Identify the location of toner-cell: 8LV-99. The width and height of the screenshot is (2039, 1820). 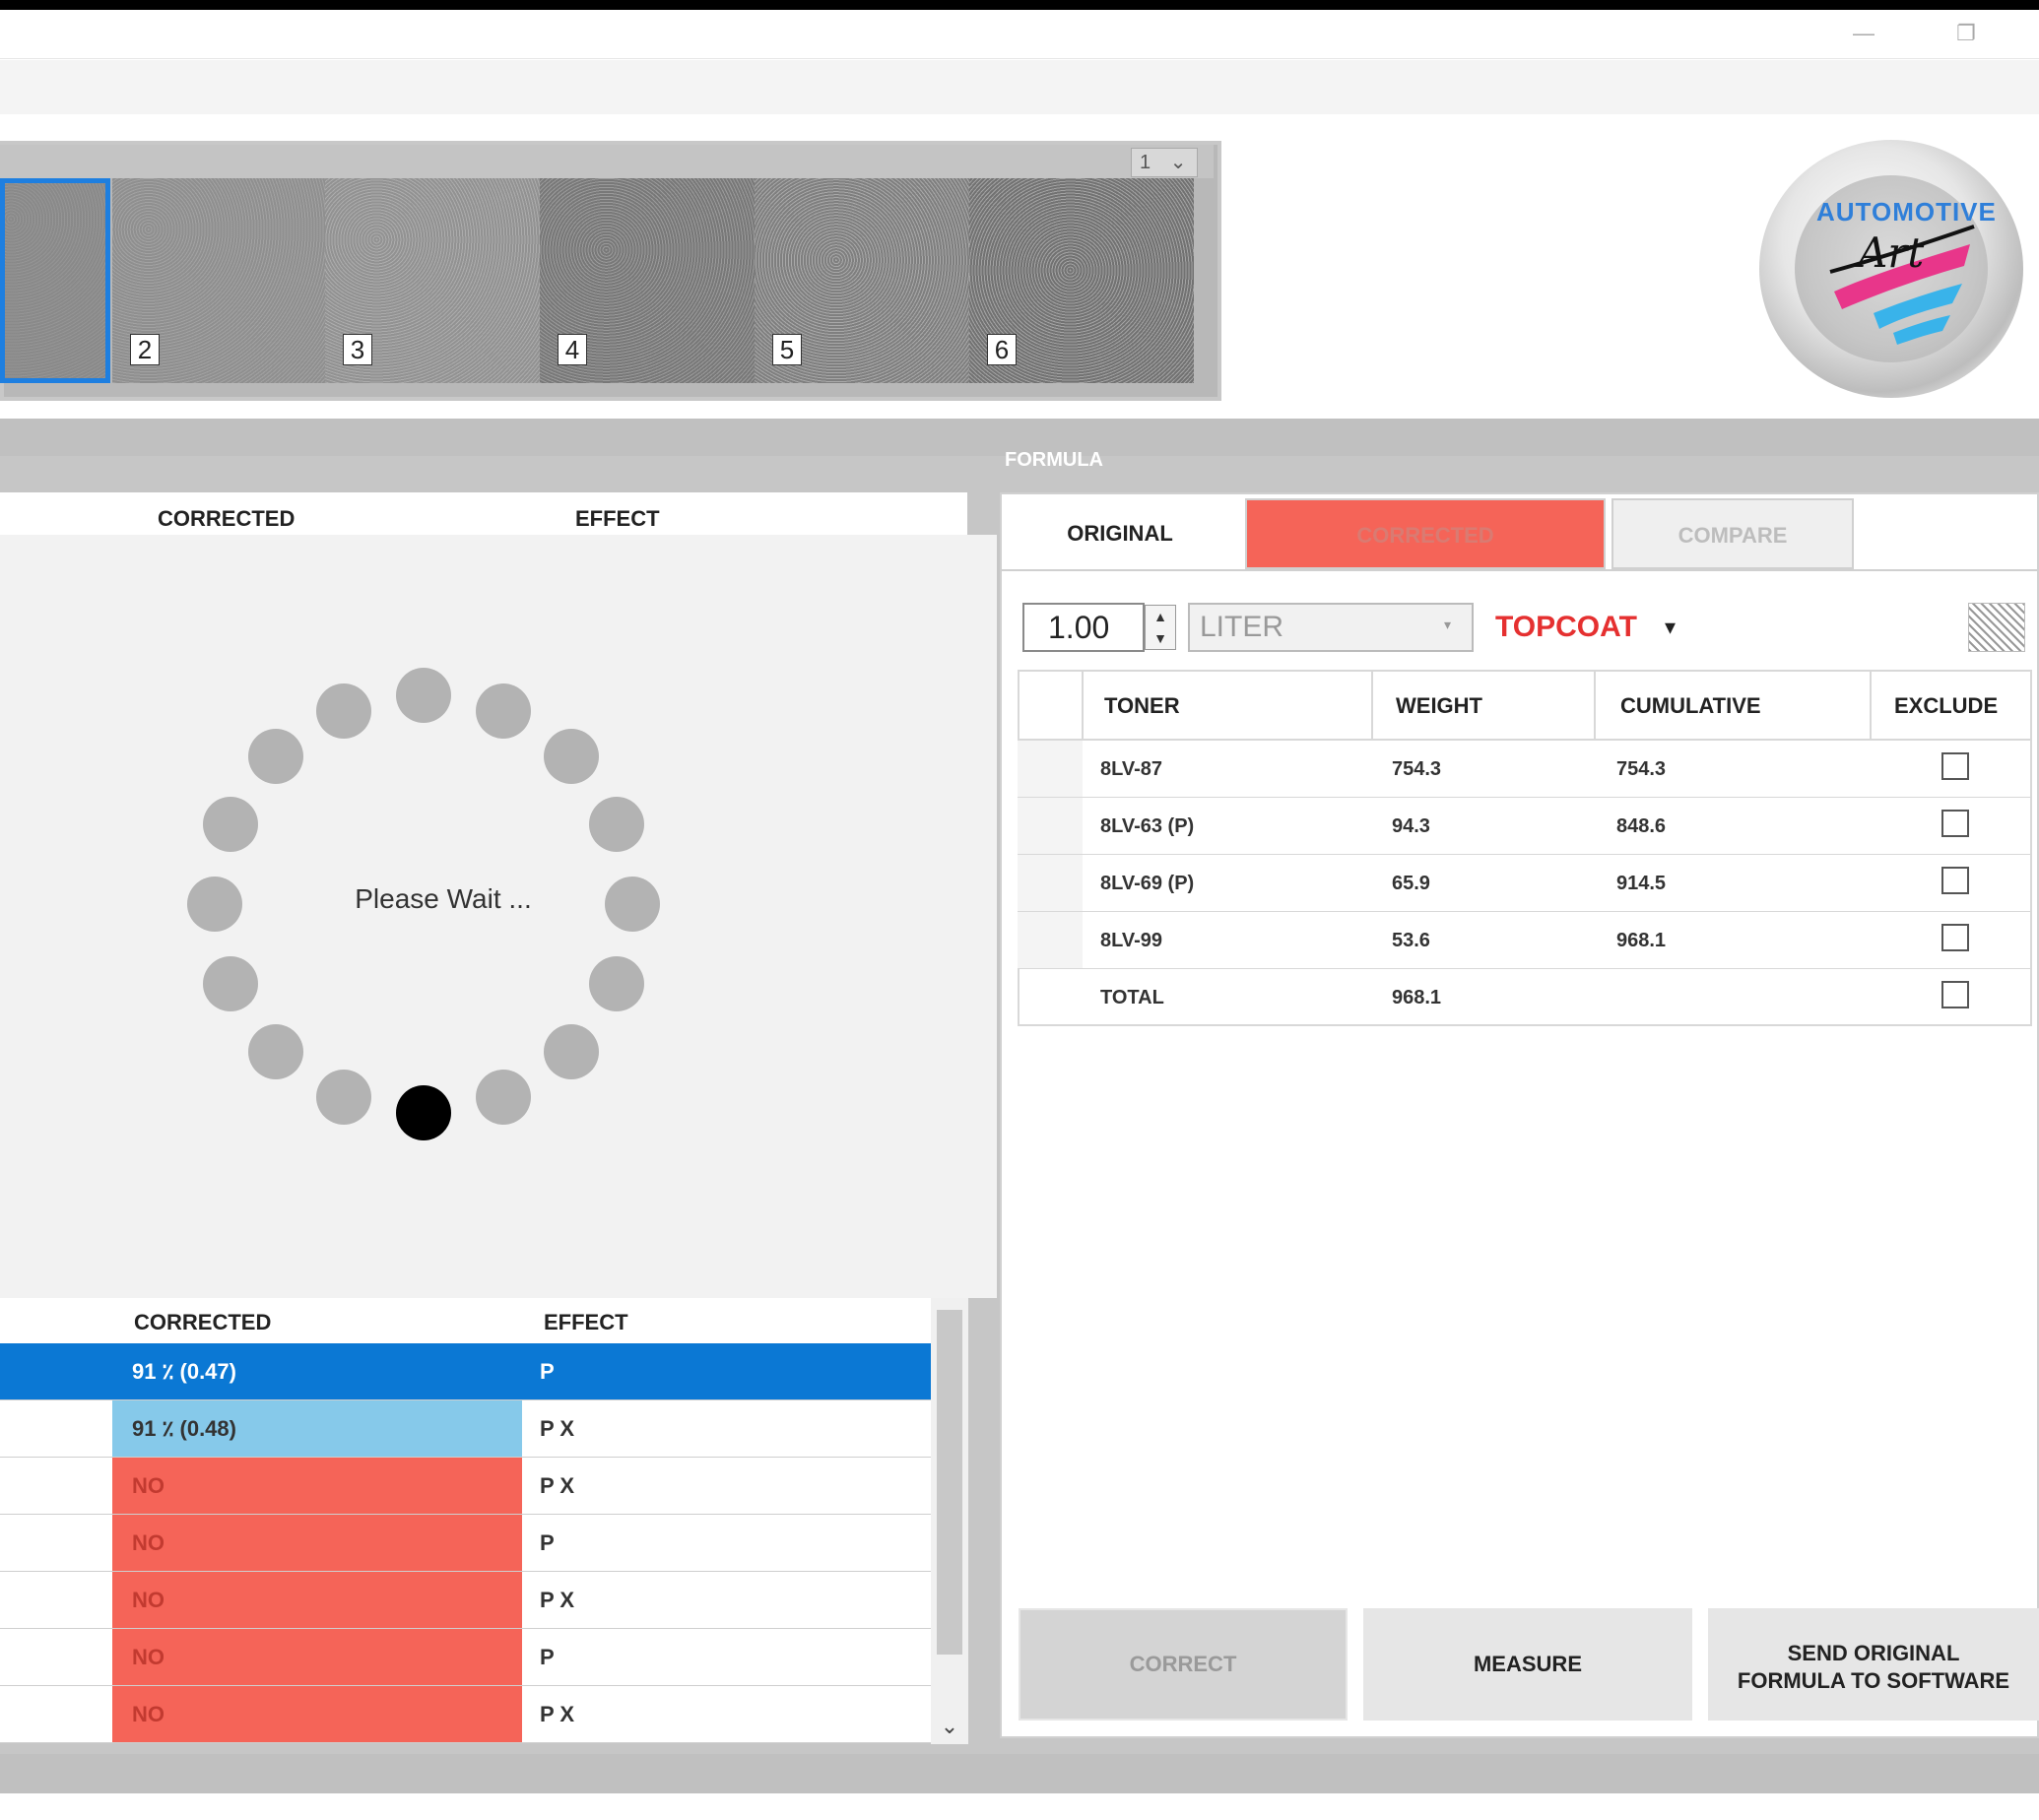
(1131, 940).